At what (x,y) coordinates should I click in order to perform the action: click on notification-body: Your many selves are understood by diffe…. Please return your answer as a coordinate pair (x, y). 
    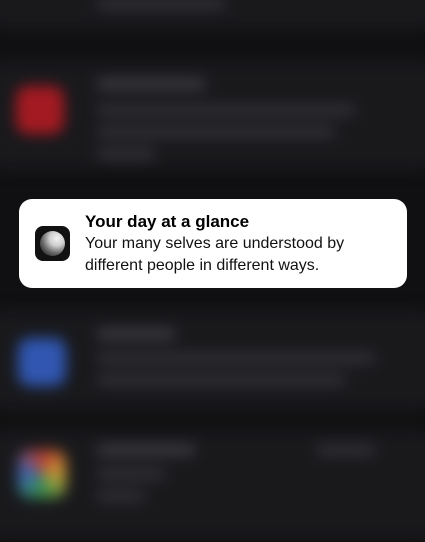
    Looking at the image, I should click on (215, 254).